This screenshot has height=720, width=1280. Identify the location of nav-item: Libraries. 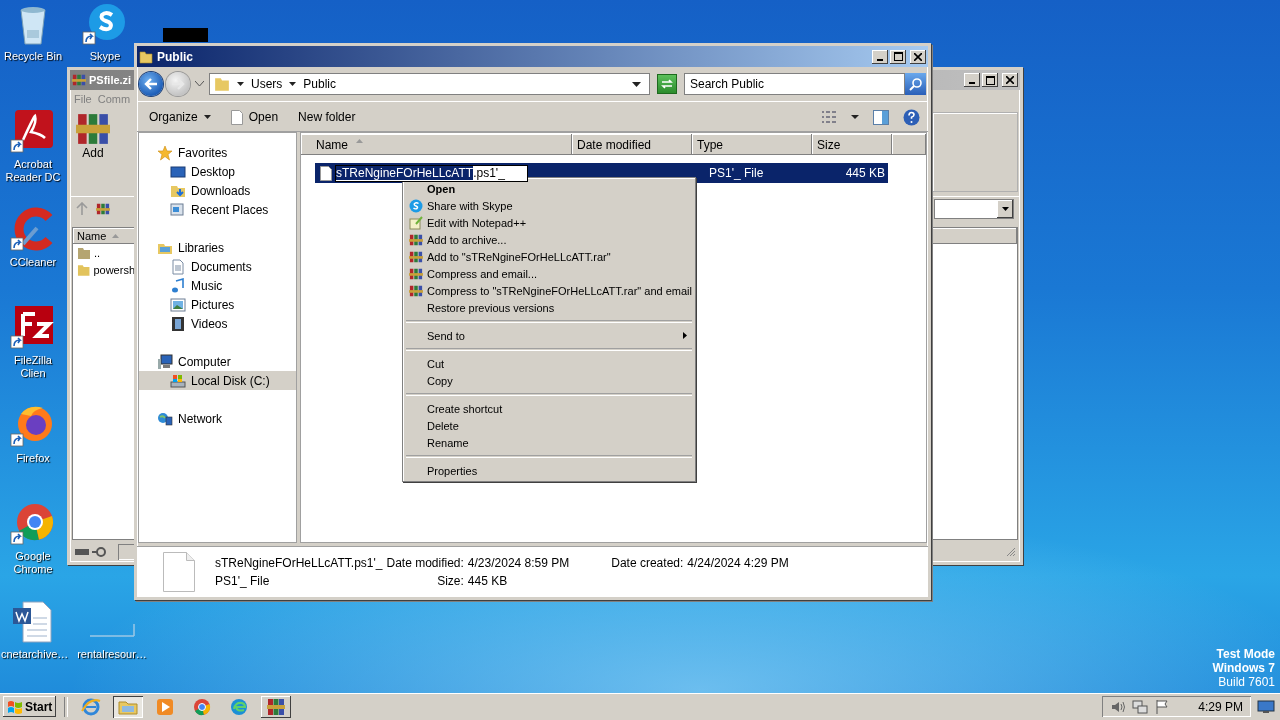
(217, 247).